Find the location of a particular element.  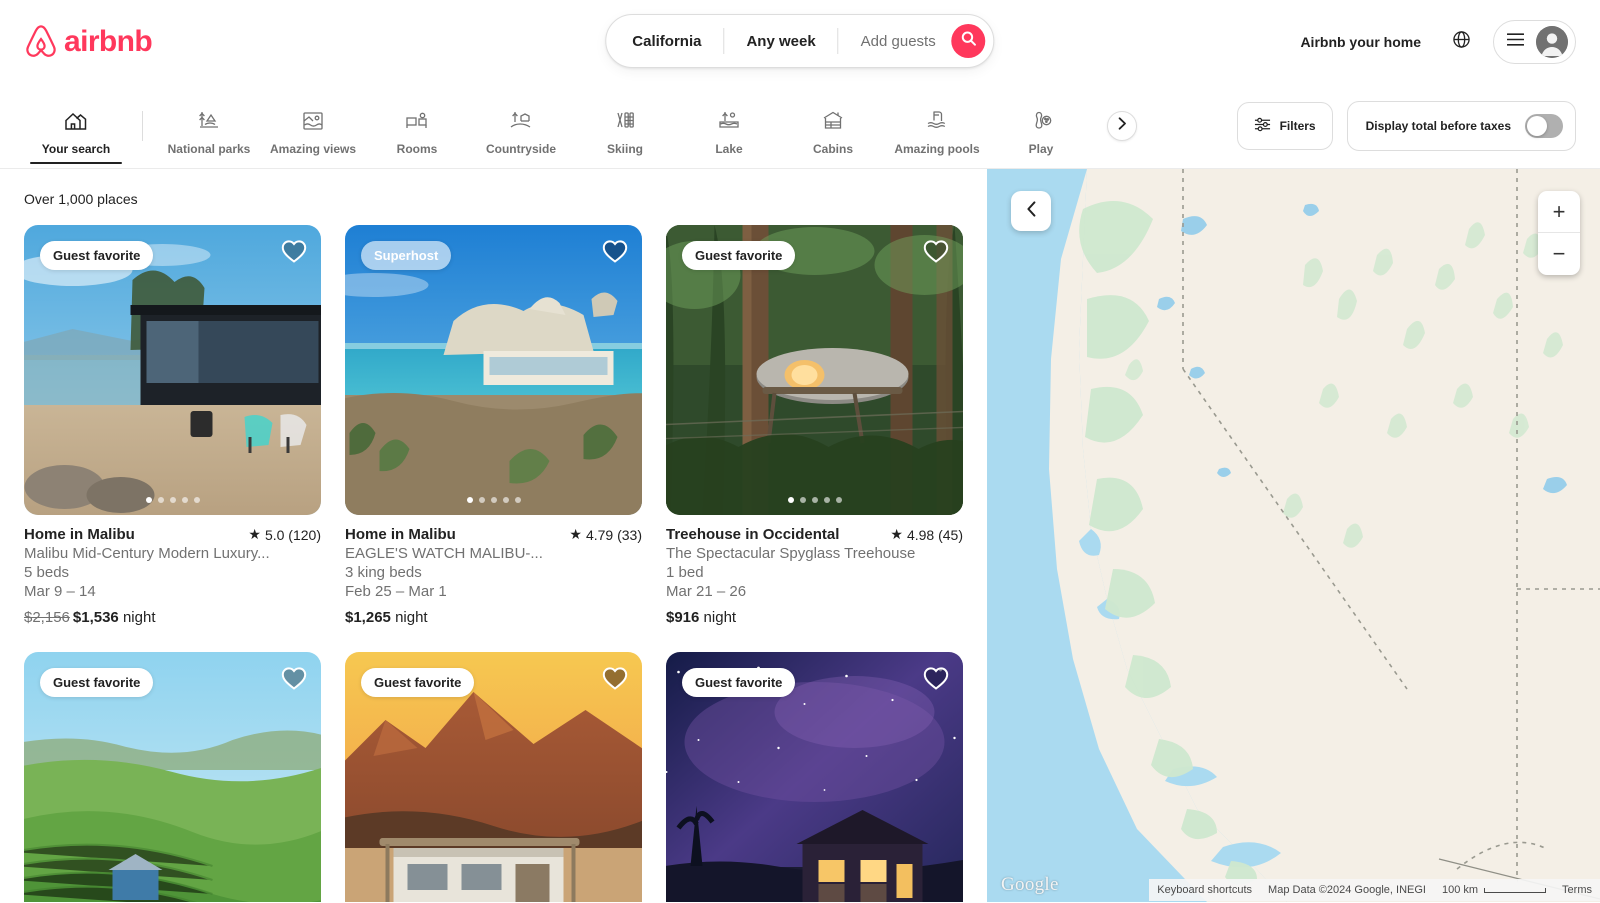

taxes-switch is located at coordinates (1544, 125).